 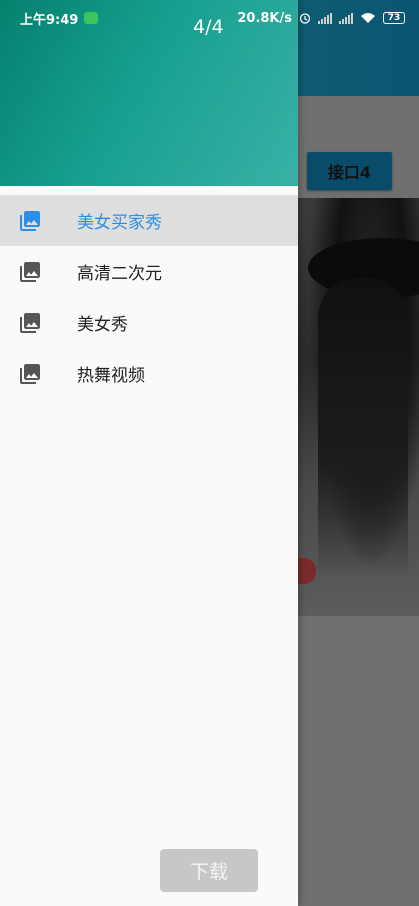 I want to click on menu-item-1: 高清二次元, so click(x=149, y=271).